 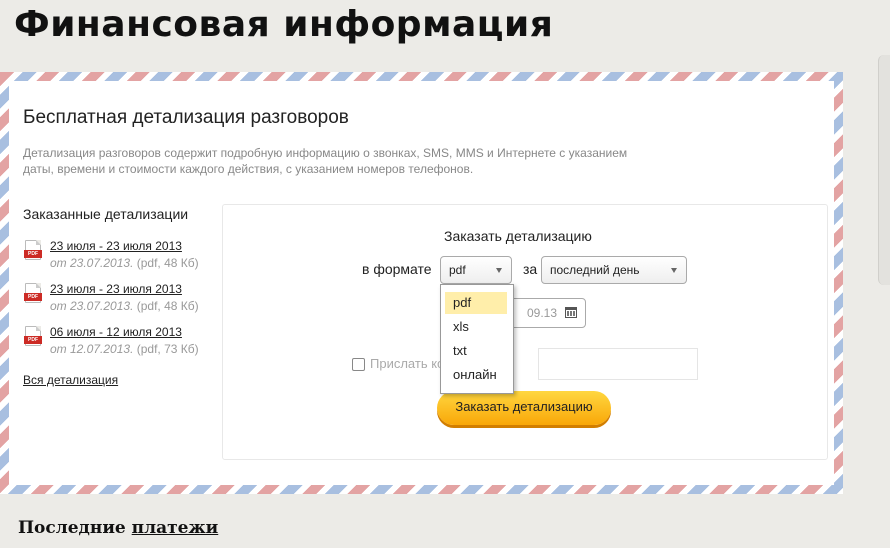 What do you see at coordinates (70, 380) in the screenshot?
I see `all-detalization-link: Вся детализация` at bounding box center [70, 380].